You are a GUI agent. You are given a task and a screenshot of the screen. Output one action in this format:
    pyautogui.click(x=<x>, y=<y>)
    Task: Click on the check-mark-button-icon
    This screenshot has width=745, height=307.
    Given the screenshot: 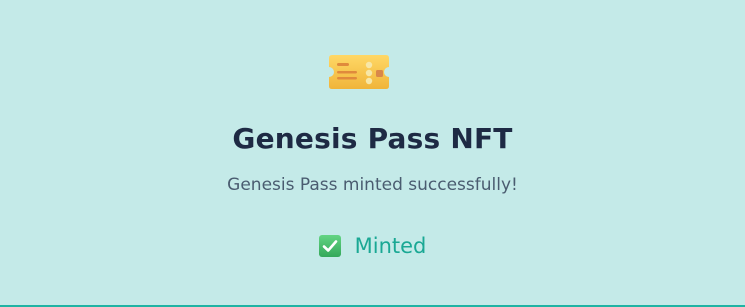 What is the action you would take?
    pyautogui.click(x=329, y=246)
    